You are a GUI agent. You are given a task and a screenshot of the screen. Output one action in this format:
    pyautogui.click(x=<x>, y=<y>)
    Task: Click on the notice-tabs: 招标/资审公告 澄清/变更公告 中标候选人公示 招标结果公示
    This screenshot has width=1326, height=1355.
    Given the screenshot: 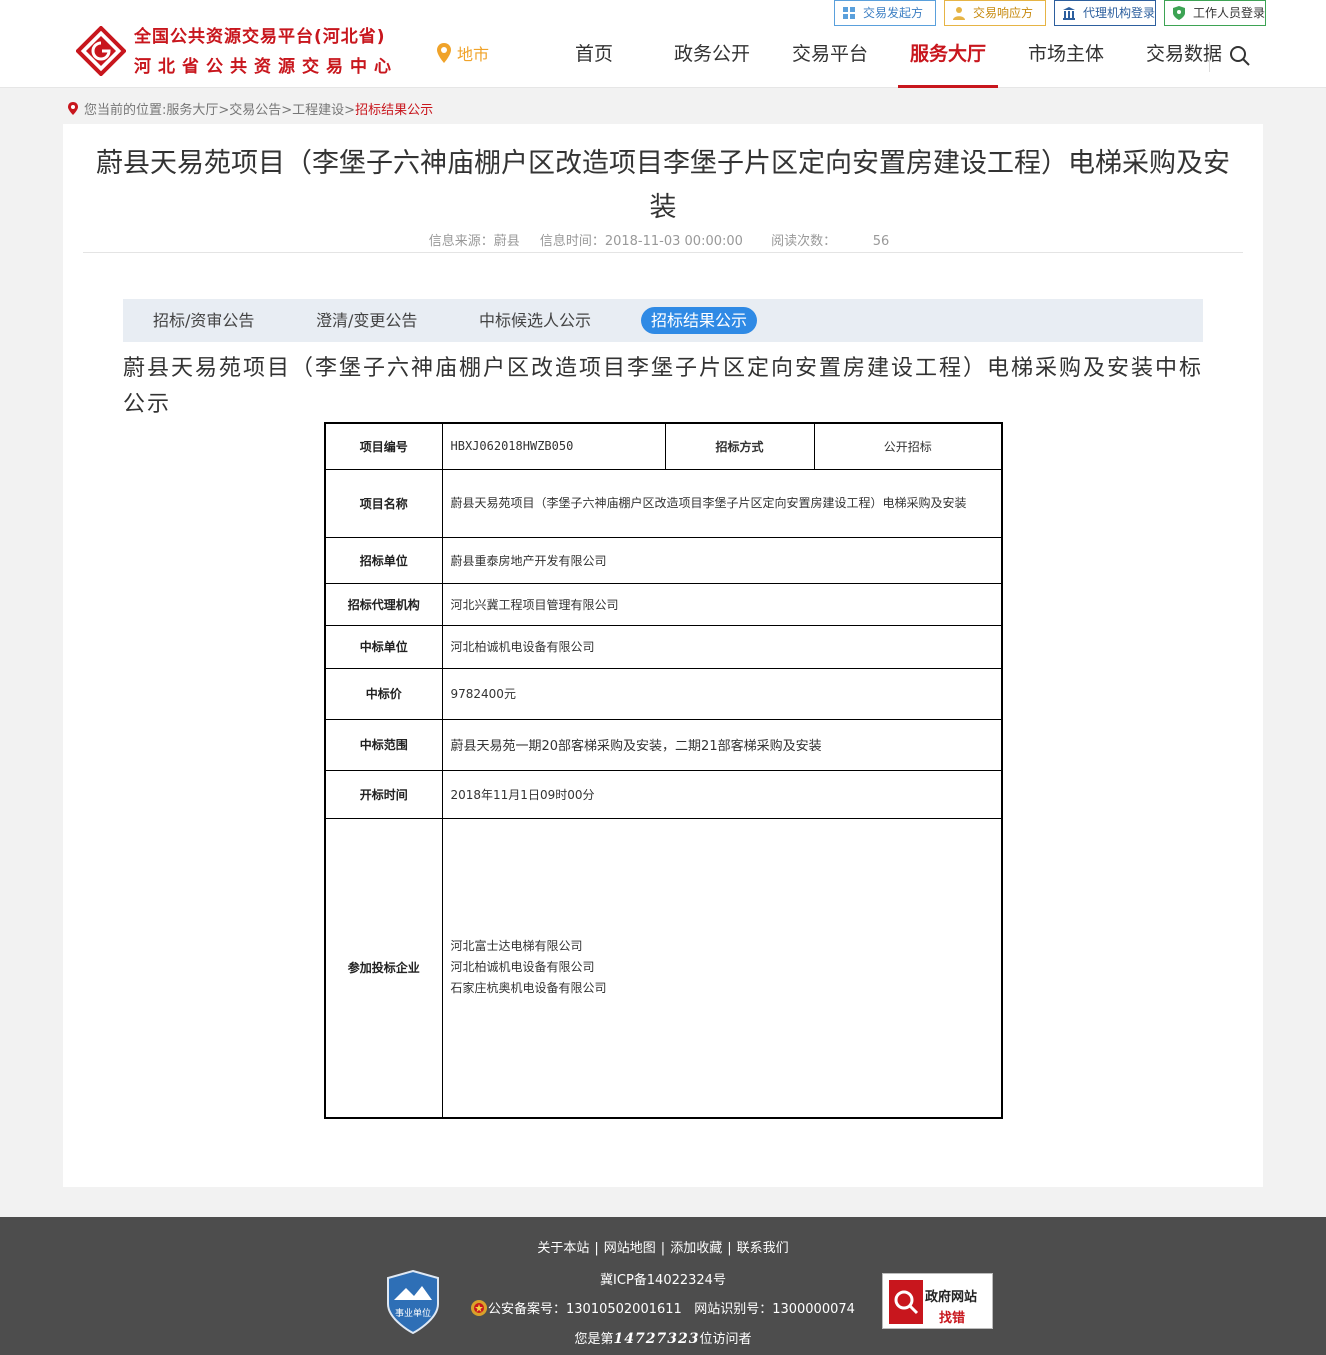 What is the action you would take?
    pyautogui.click(x=663, y=320)
    